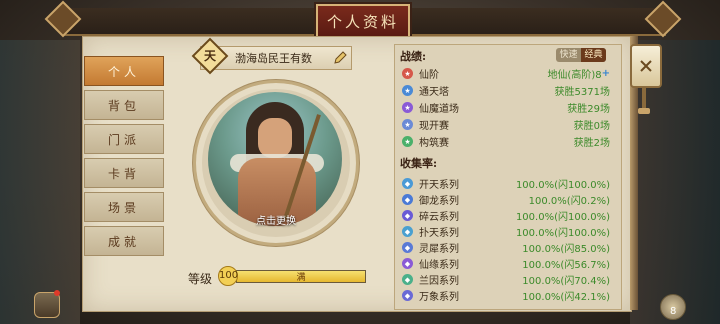  Describe the element at coordinates (673, 311) in the screenshot. I see `corner-count: 8` at that location.